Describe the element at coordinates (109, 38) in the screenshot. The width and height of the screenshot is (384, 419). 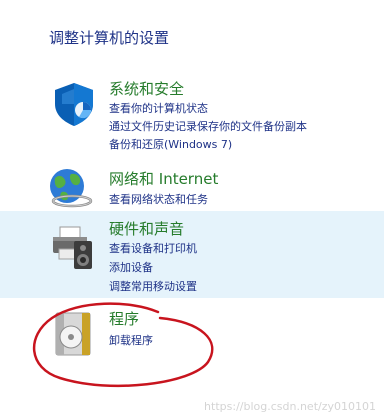
I see `page-title: 调整计算机的设置` at that location.